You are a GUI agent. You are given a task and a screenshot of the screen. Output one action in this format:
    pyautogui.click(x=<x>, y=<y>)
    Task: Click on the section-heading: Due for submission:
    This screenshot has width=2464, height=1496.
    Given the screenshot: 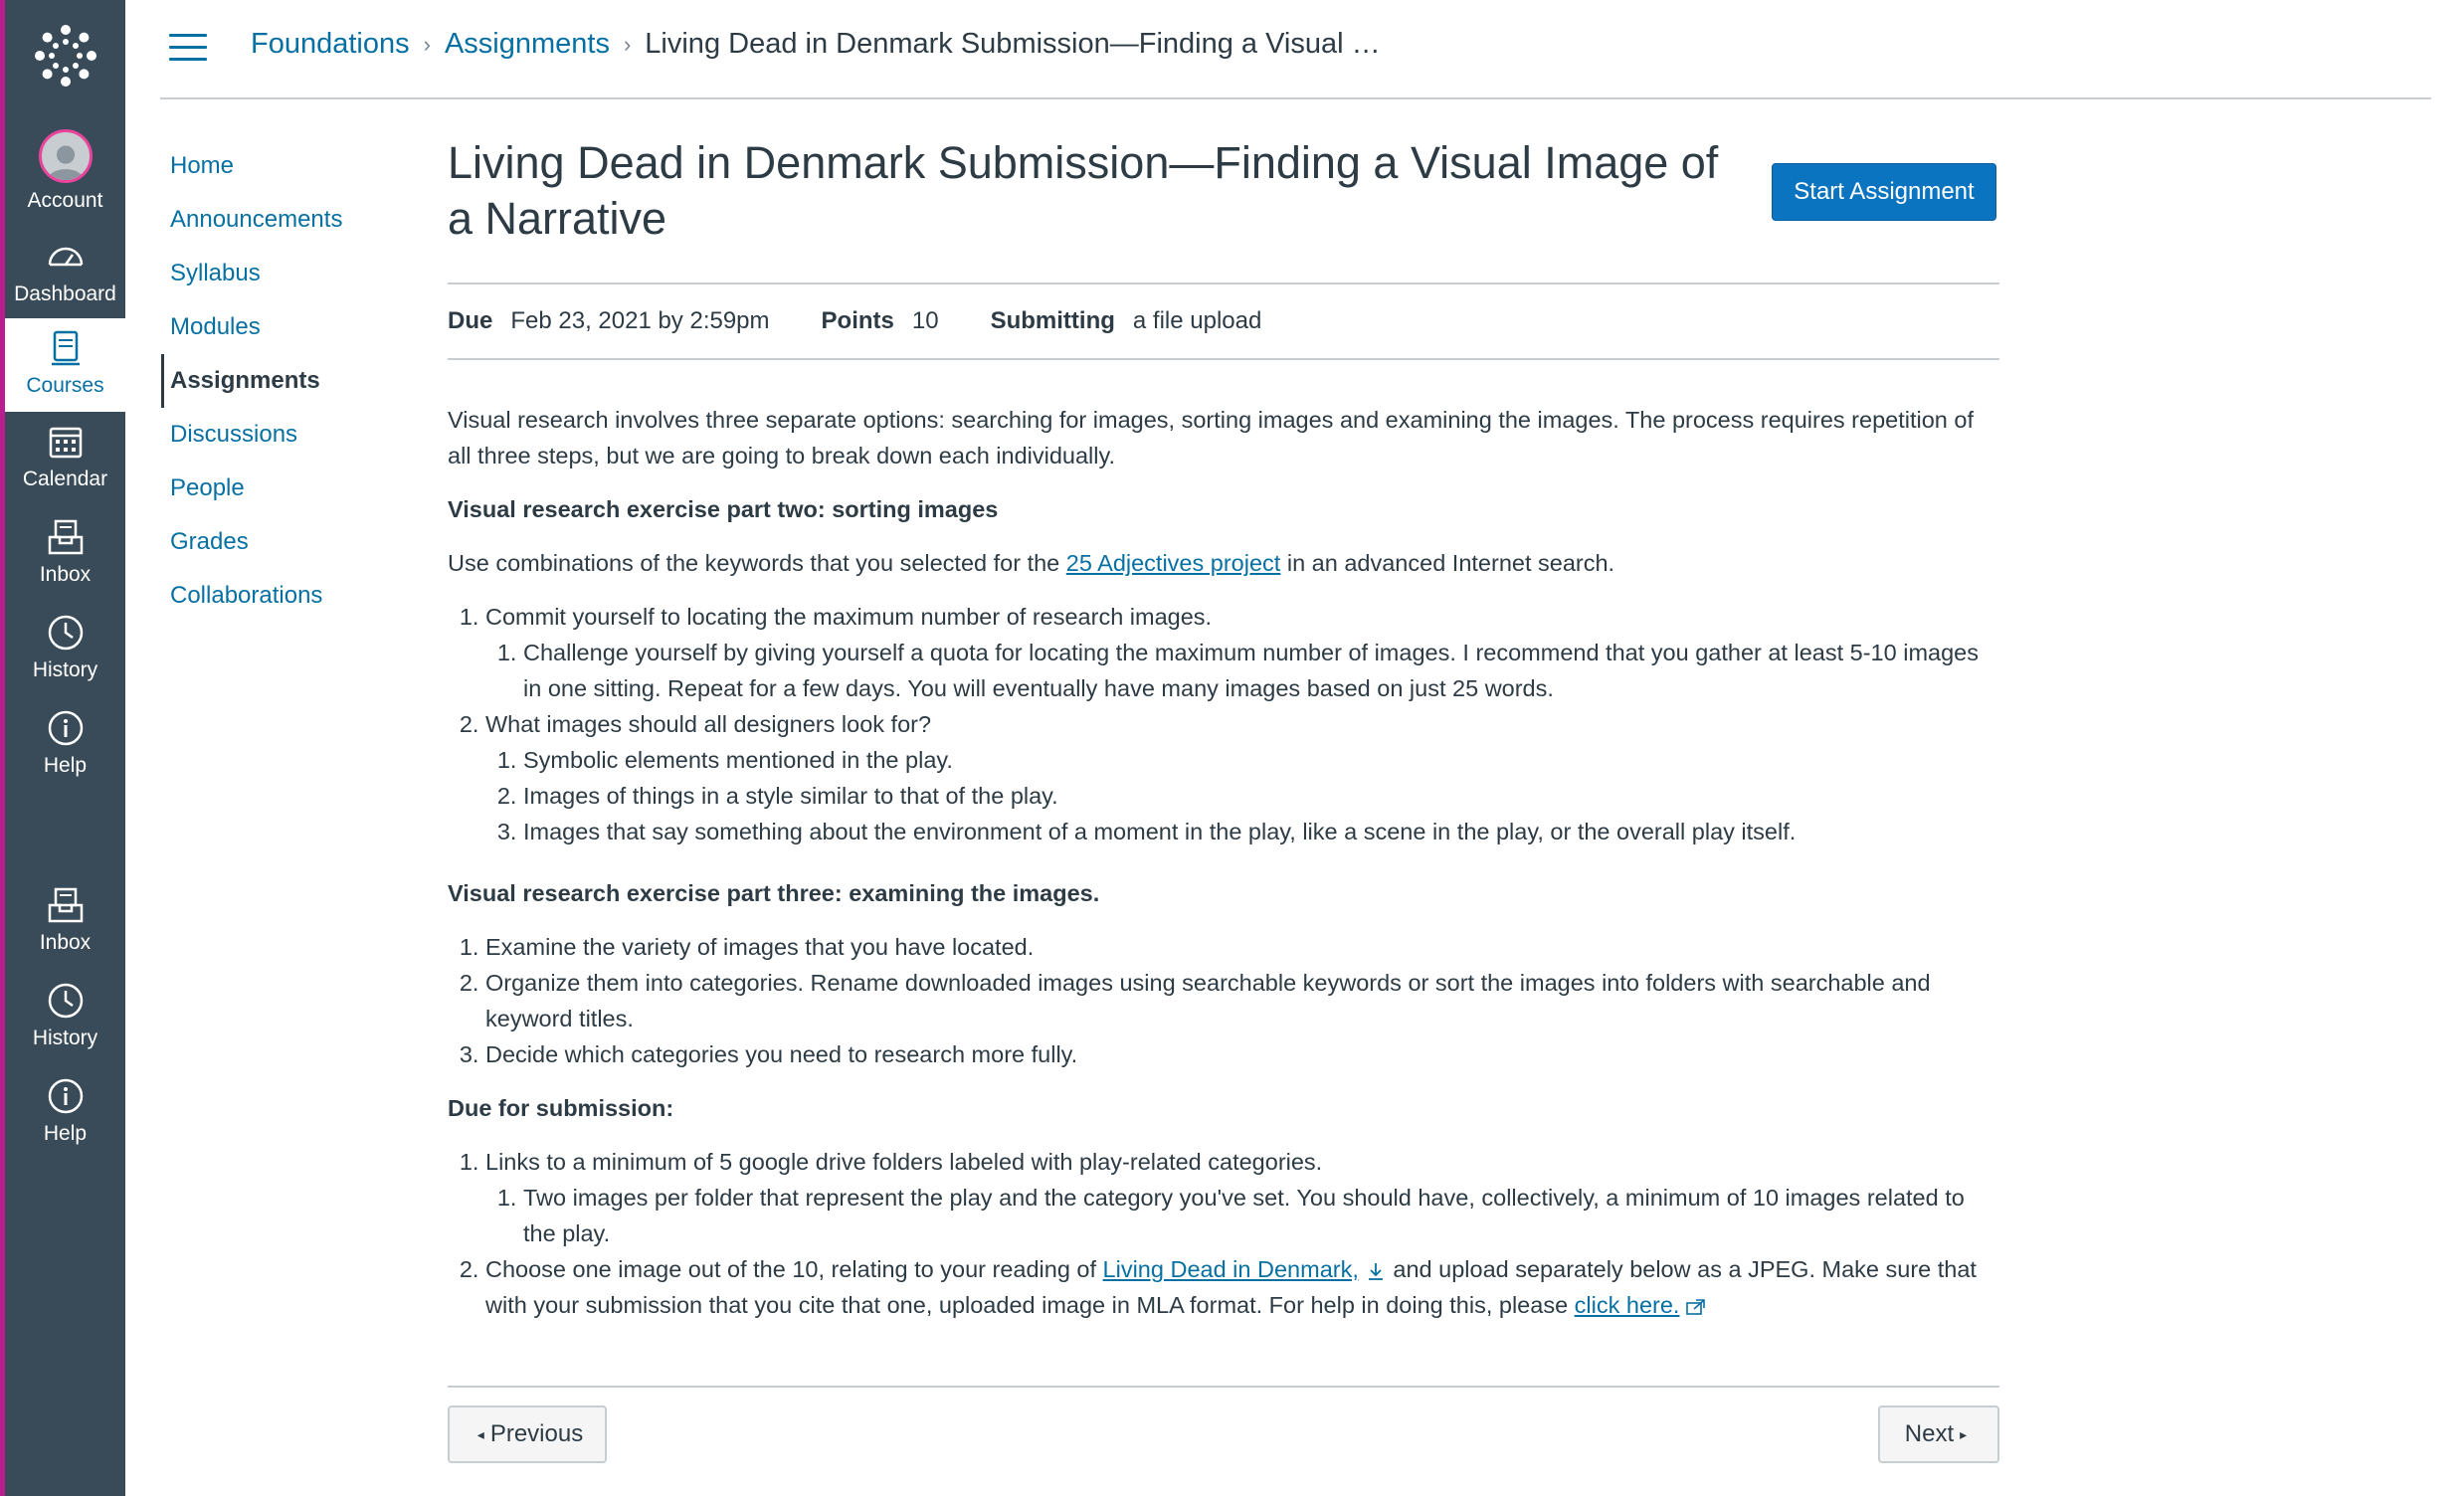 What is the action you would take?
    pyautogui.click(x=561, y=1108)
    